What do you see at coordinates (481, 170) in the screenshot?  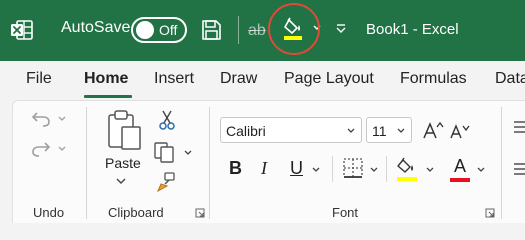 I see `font-color-chevron-icon` at bounding box center [481, 170].